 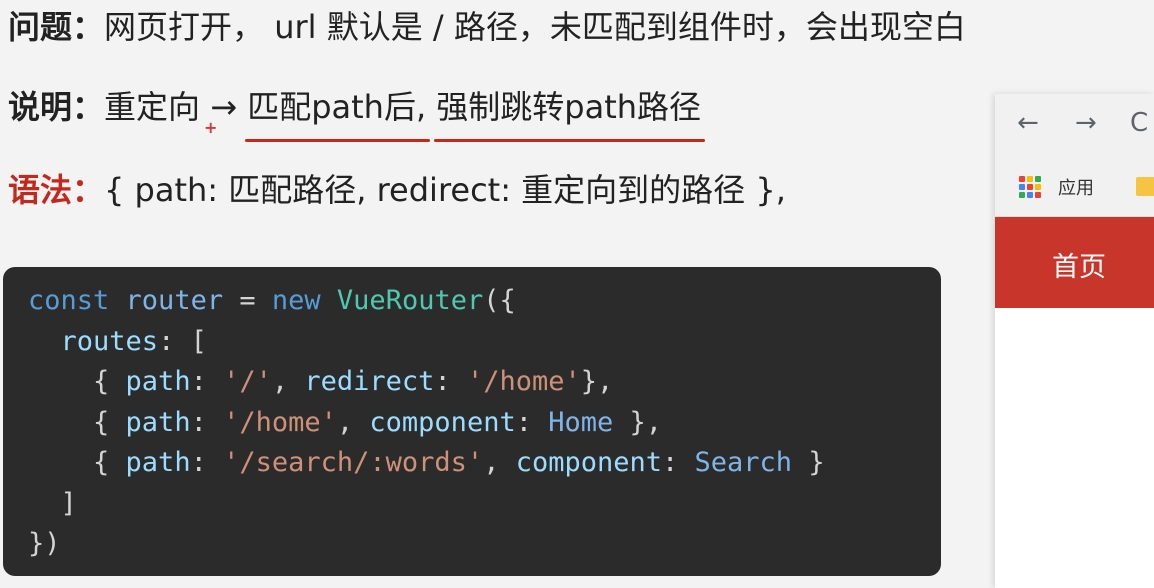 I want to click on explain-line: 说明：重定向 → 匹配path后, 强制跳转path路径, so click(x=356, y=112).